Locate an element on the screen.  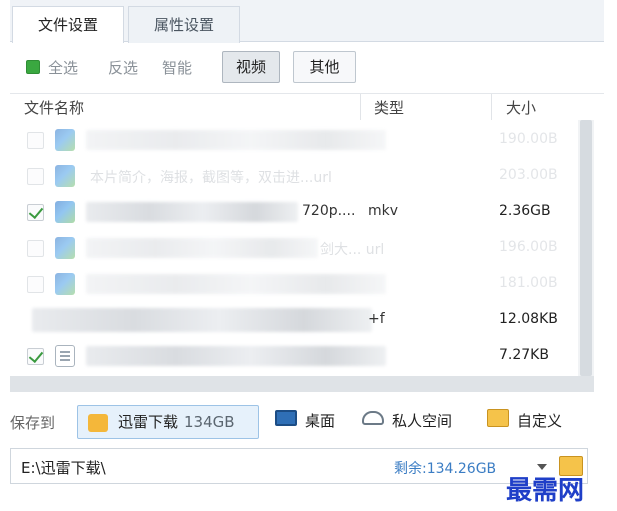
table-header: 文件名称 类型 大小 is located at coordinates (307, 106).